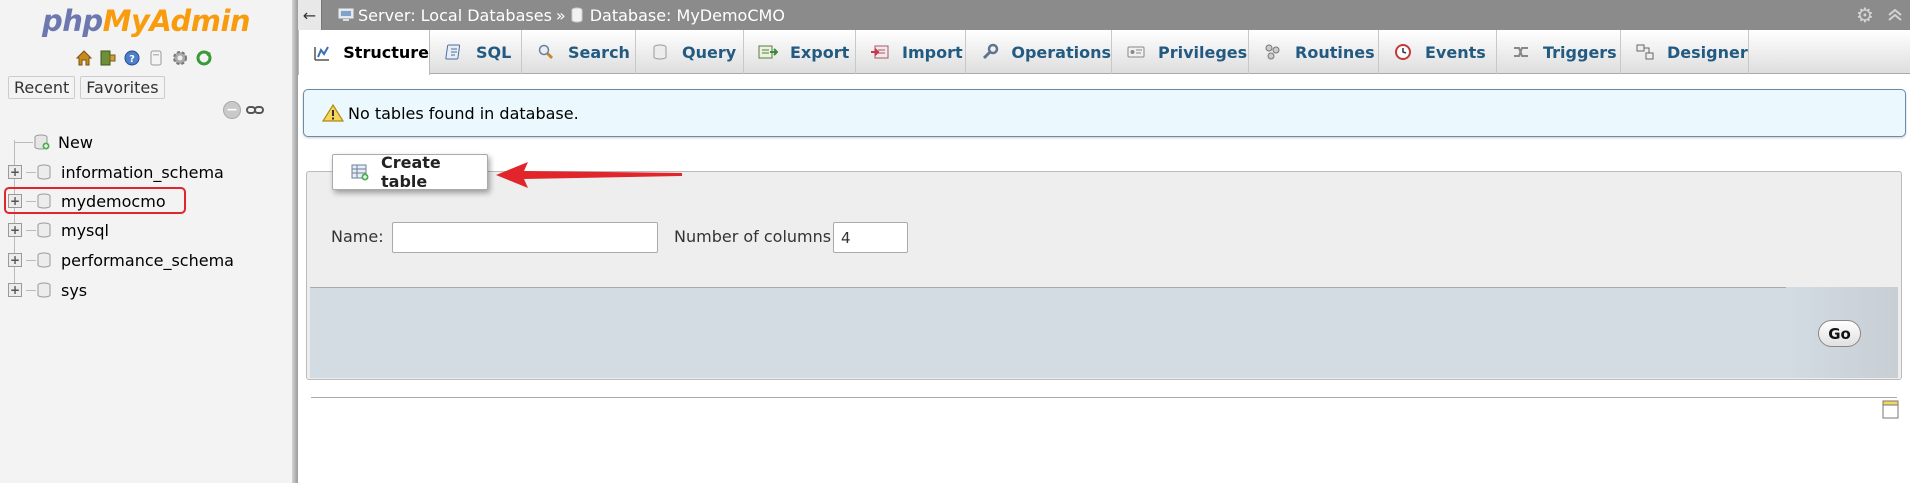 The width and height of the screenshot is (1910, 483). I want to click on tree-item-performance-schema: + performance_schema, so click(121, 260).